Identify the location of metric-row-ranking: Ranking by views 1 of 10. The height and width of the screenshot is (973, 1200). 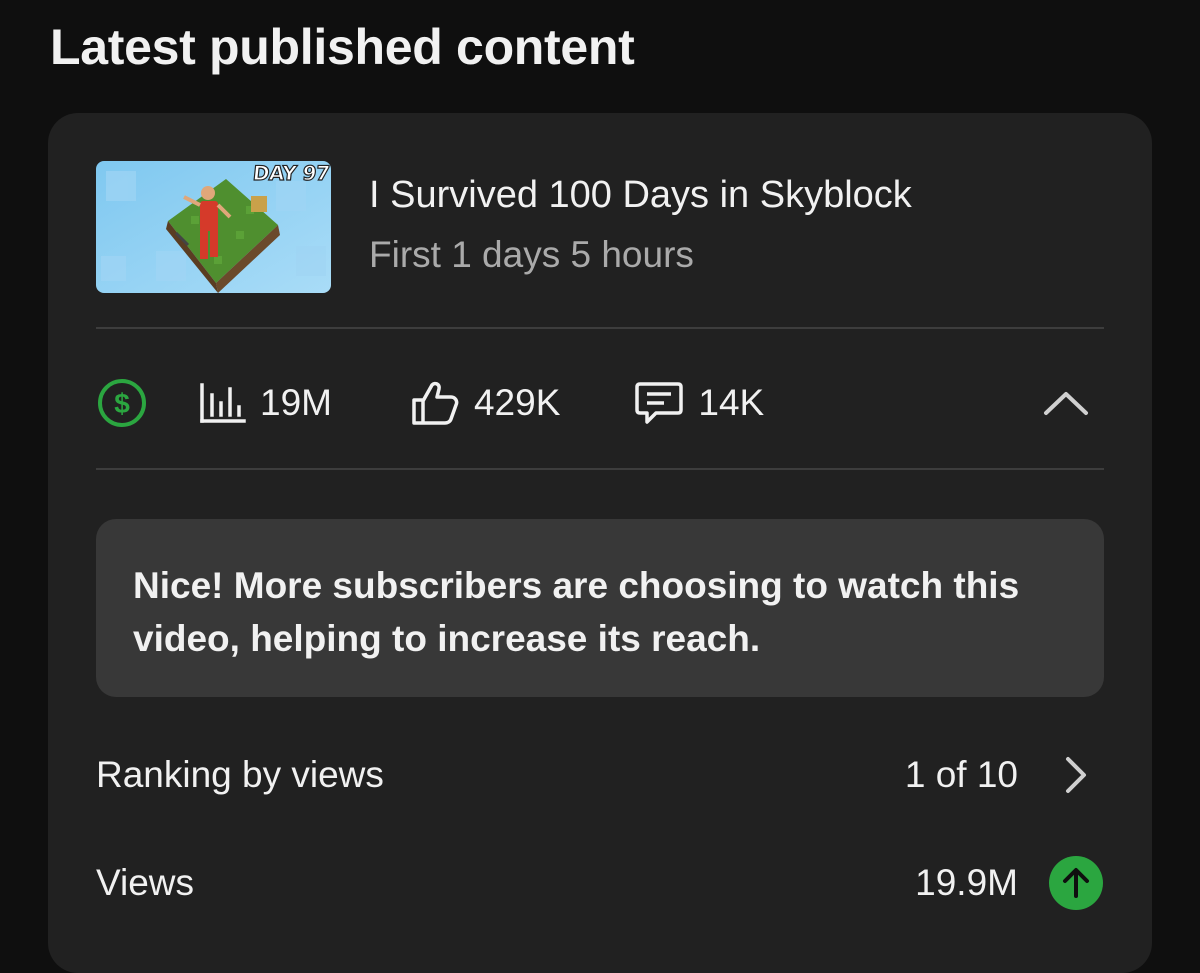
(600, 775).